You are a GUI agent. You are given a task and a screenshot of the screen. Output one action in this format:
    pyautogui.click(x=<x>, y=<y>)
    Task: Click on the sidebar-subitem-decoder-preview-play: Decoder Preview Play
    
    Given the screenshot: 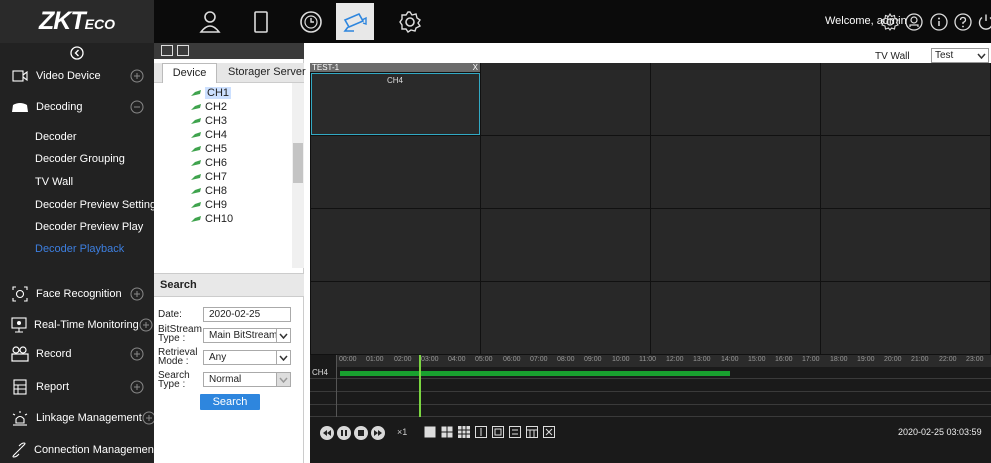 What is the action you would take?
    pyautogui.click(x=77, y=227)
    